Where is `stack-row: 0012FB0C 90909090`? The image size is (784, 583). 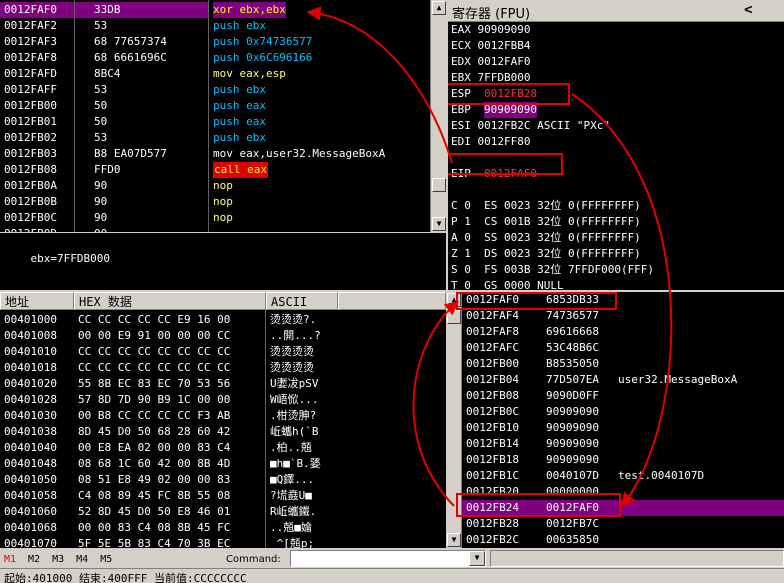 stack-row: 0012FB0C 90909090 is located at coordinates (623, 412).